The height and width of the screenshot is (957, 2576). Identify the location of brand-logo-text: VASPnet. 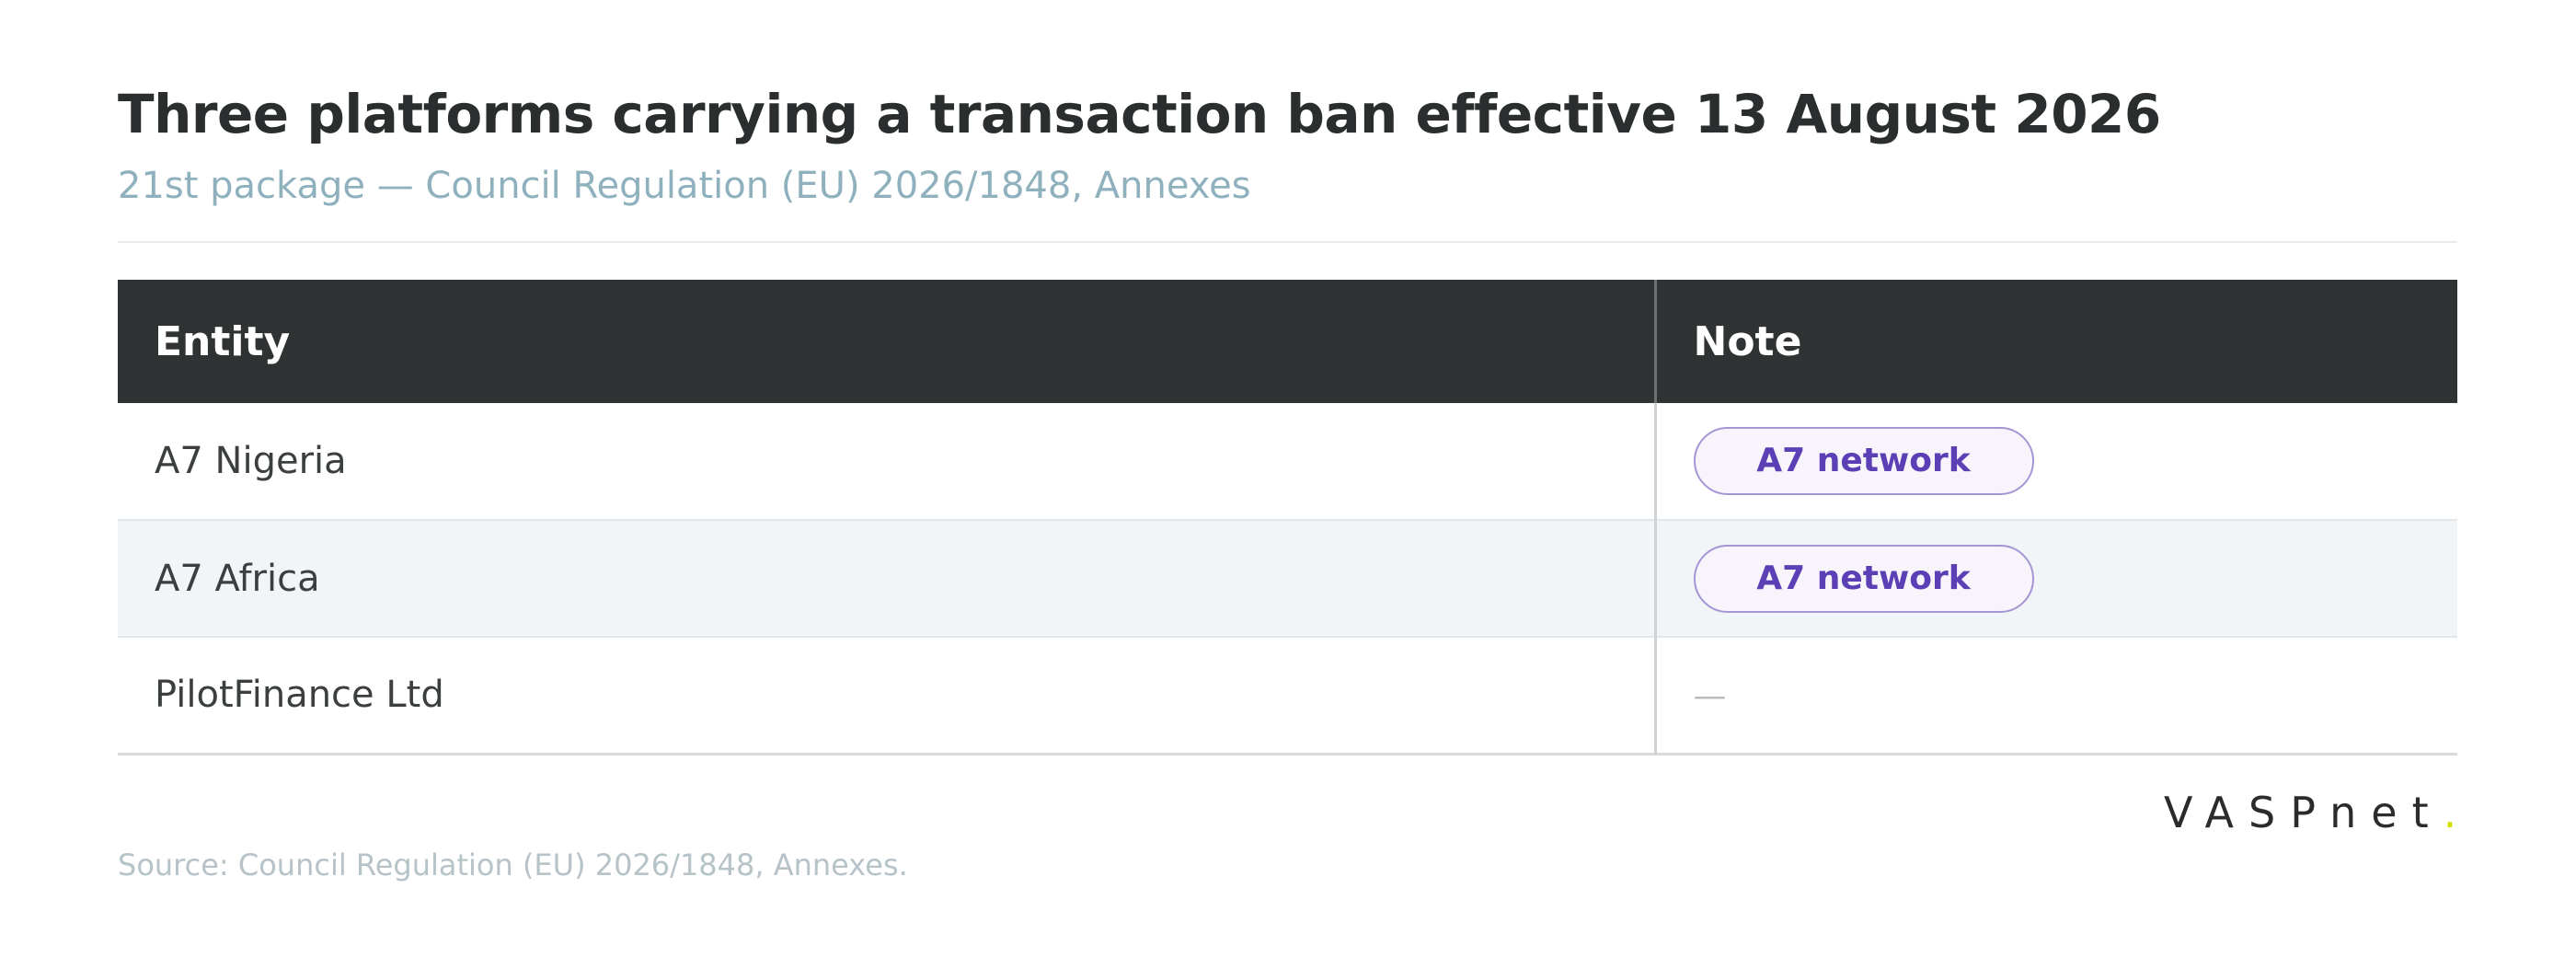
(2304, 812).